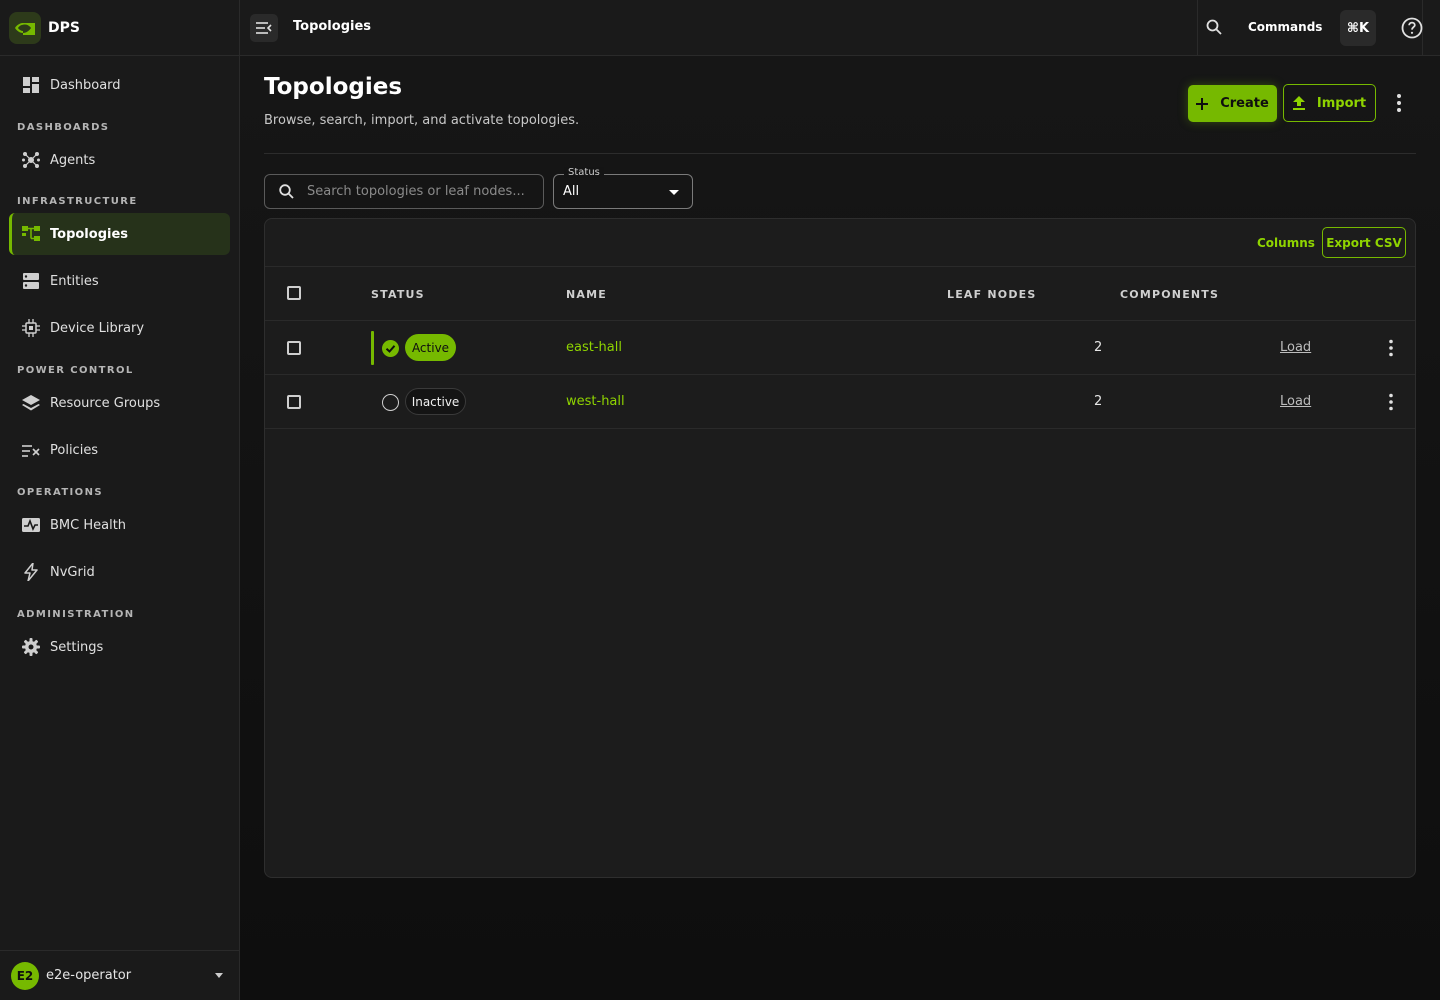 Image resolution: width=1440 pixels, height=1000 pixels. Describe the element at coordinates (31, 525) in the screenshot. I see `health-icon` at that location.